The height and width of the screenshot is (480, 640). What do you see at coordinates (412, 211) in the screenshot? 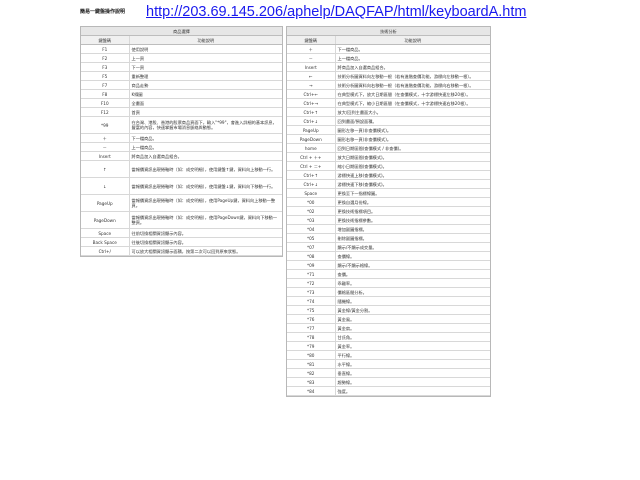
I see `description-cell: 更換技術指標項目。` at bounding box center [412, 211].